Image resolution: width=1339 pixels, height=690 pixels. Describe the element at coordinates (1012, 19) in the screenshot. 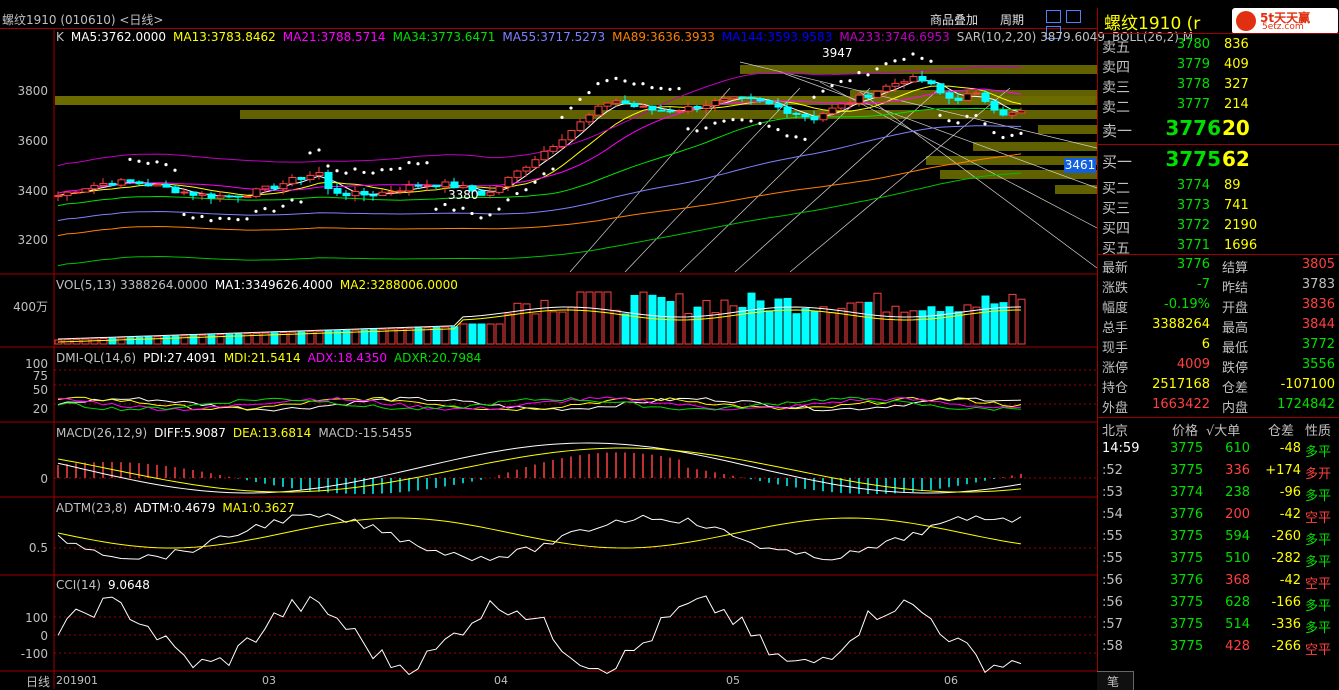

I see `period-button: 周期` at that location.